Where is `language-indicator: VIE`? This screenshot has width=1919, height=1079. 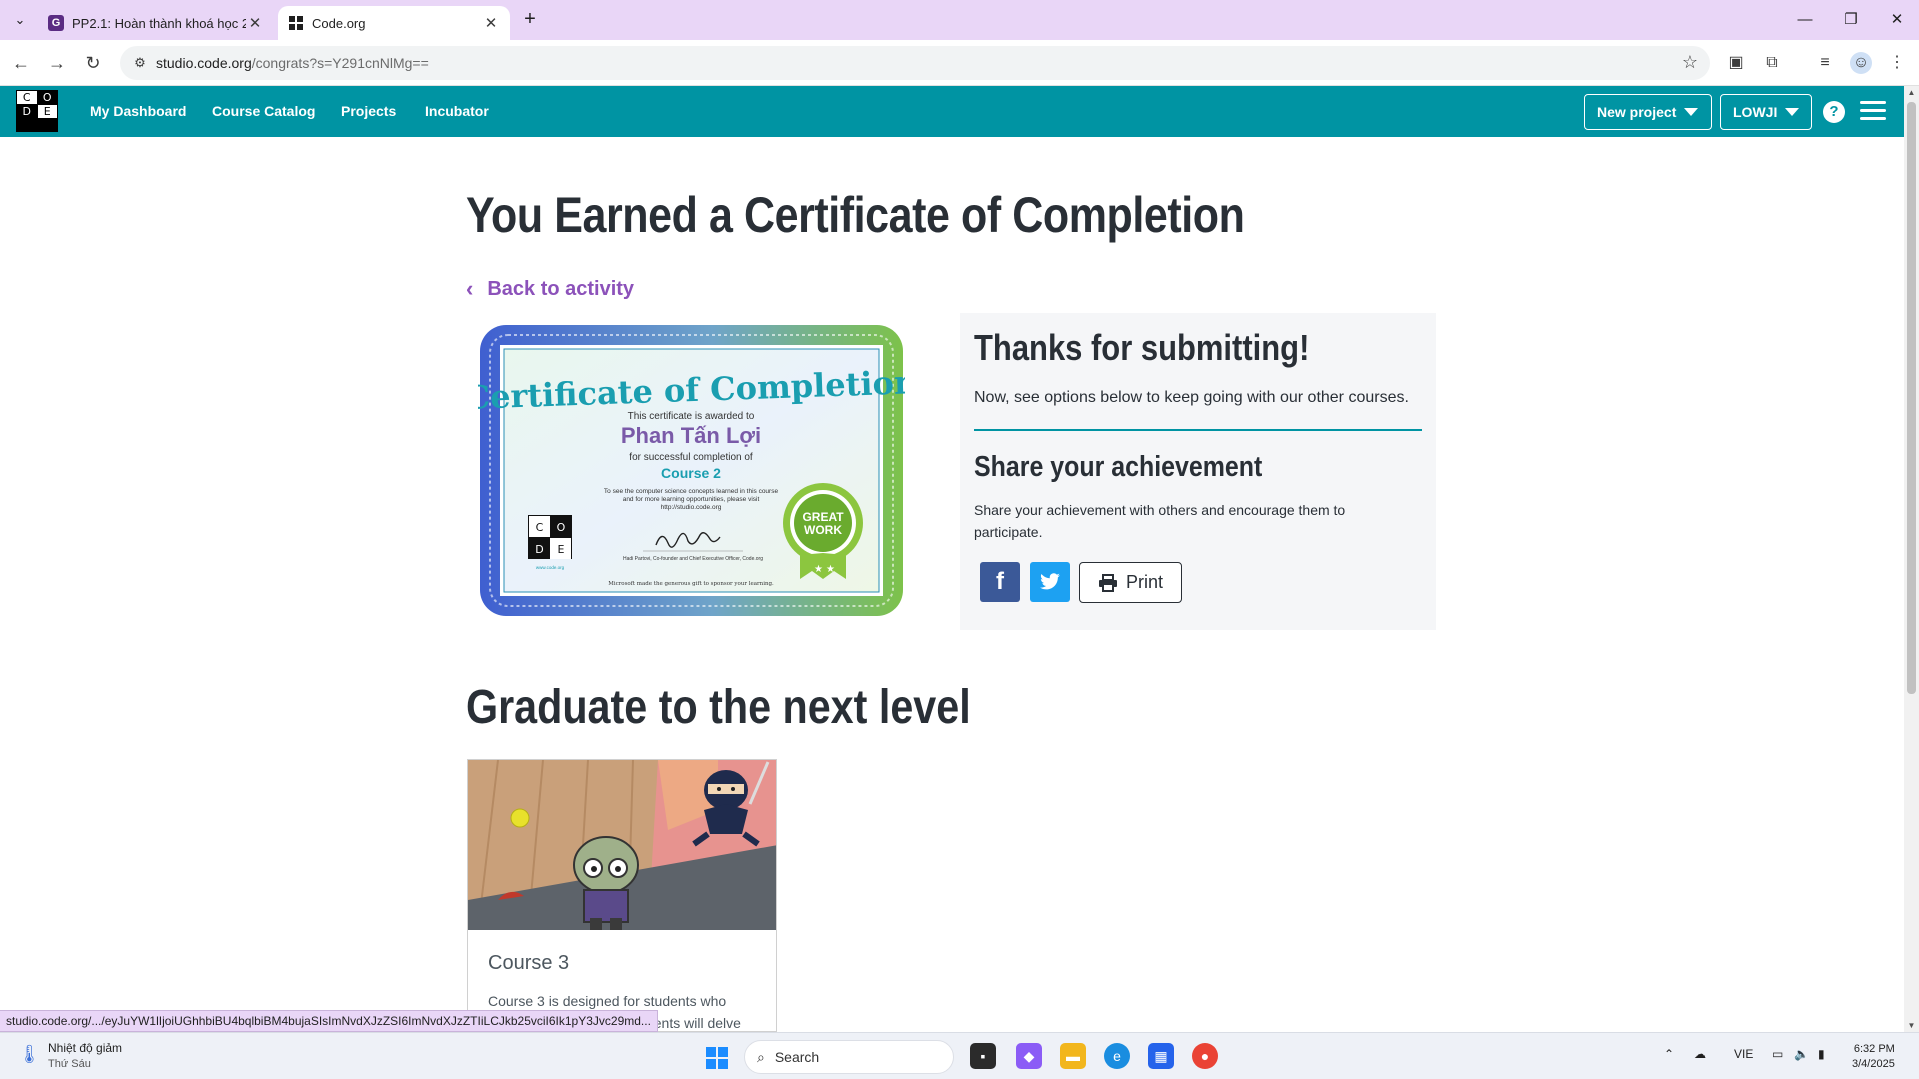 language-indicator: VIE is located at coordinates (1743, 1054).